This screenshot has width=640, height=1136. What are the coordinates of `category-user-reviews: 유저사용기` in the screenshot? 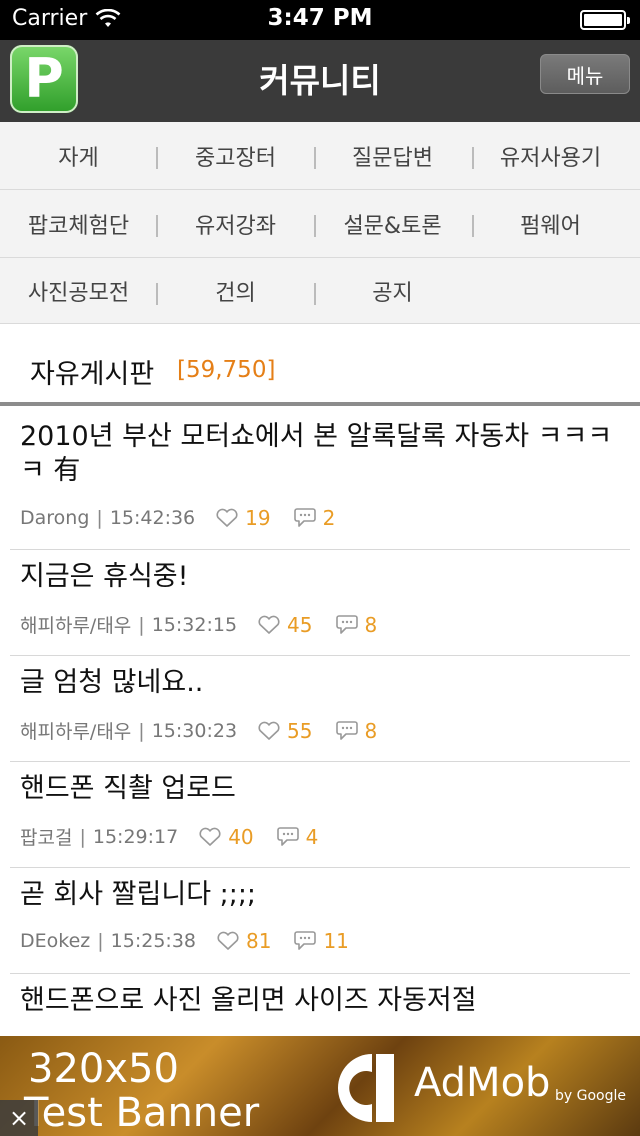 It's located at (550, 155).